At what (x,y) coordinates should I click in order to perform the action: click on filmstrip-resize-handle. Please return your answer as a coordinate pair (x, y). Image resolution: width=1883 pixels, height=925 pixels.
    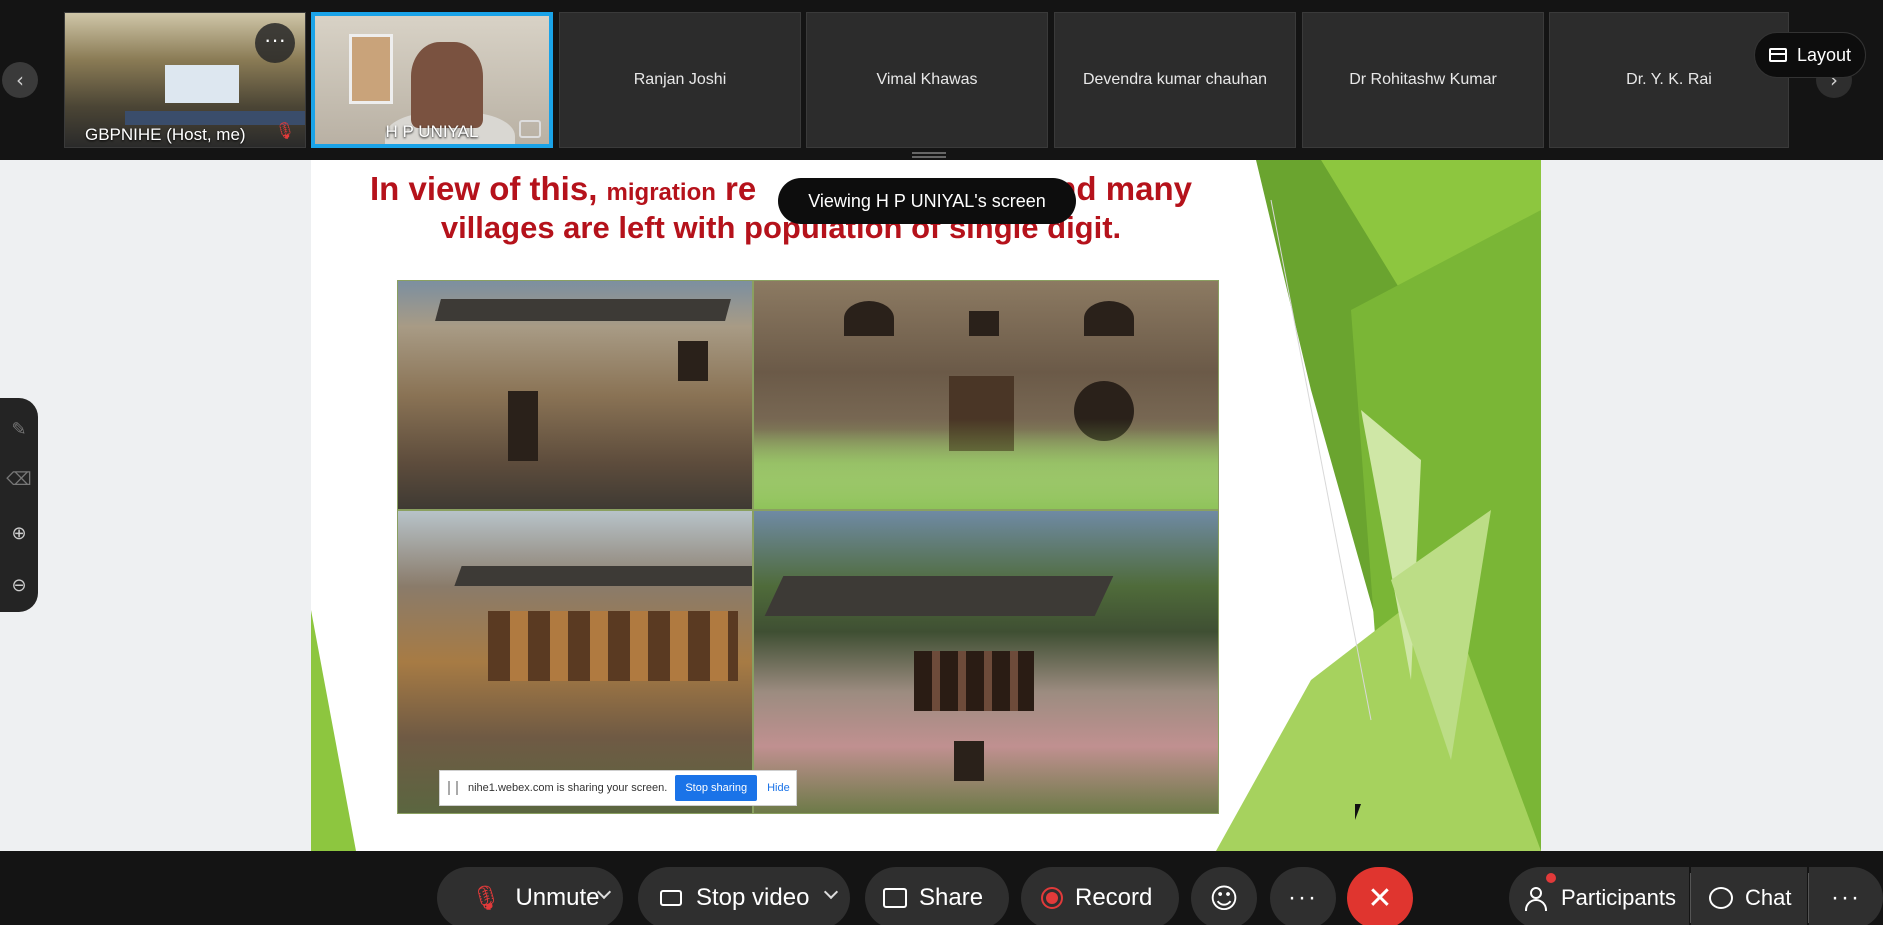
    Looking at the image, I should click on (929, 155).